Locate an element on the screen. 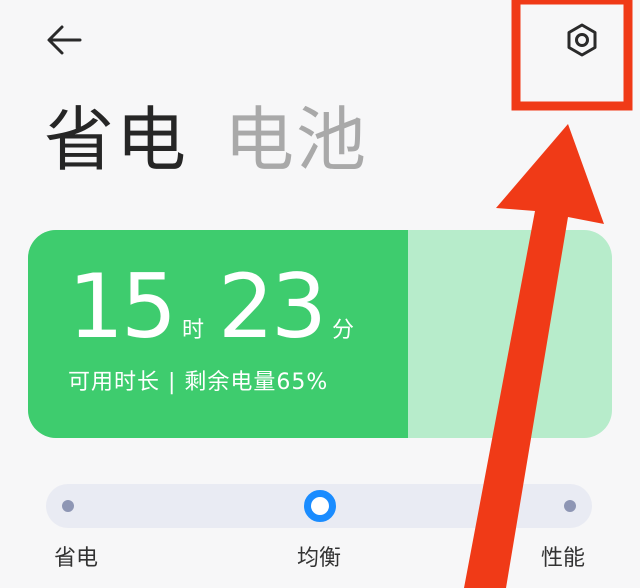  back-button is located at coordinates (64, 40).